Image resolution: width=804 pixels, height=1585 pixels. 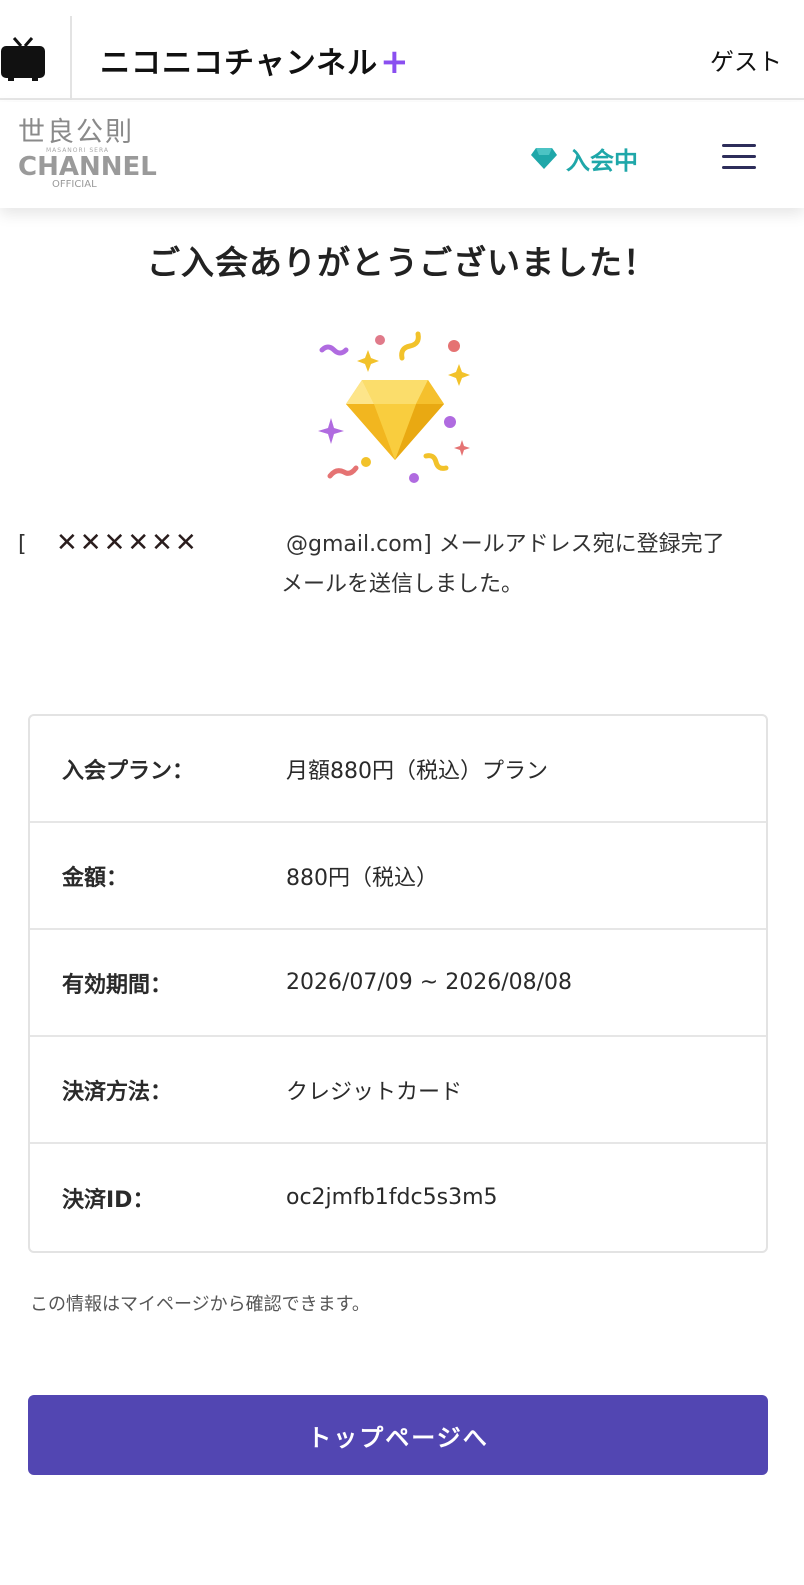 What do you see at coordinates (417, 771) in the screenshot?
I see `plan-value: 月額880円（税込）プラン` at bounding box center [417, 771].